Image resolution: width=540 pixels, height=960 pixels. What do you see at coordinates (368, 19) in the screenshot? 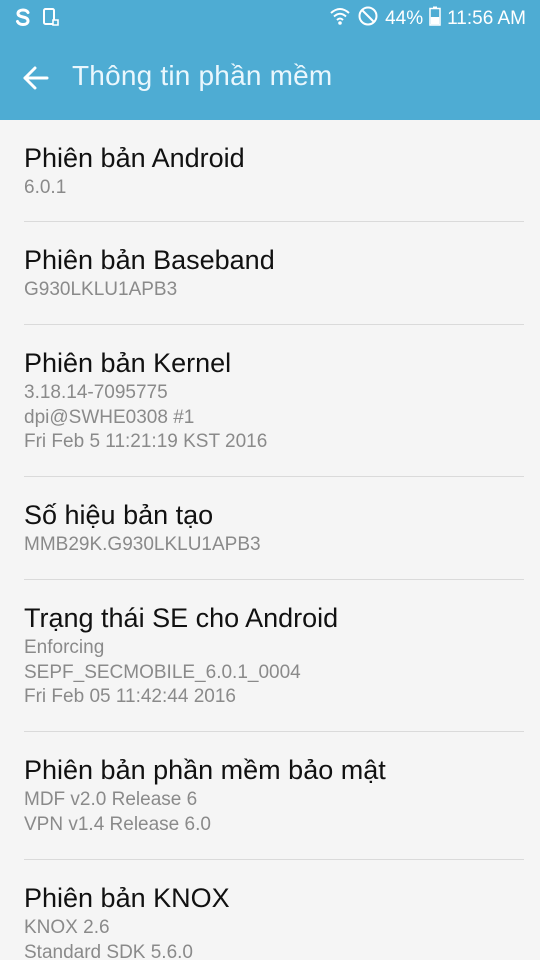
I see `no-sound-icon` at bounding box center [368, 19].